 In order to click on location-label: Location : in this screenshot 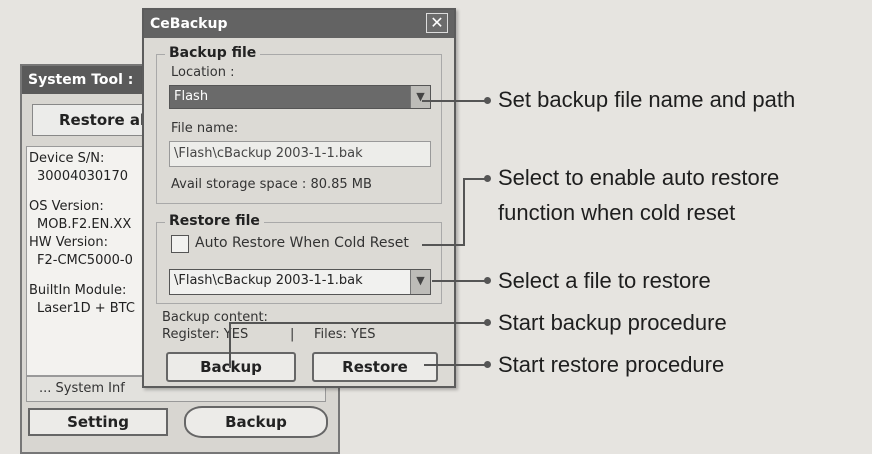, I will do `click(203, 72)`.